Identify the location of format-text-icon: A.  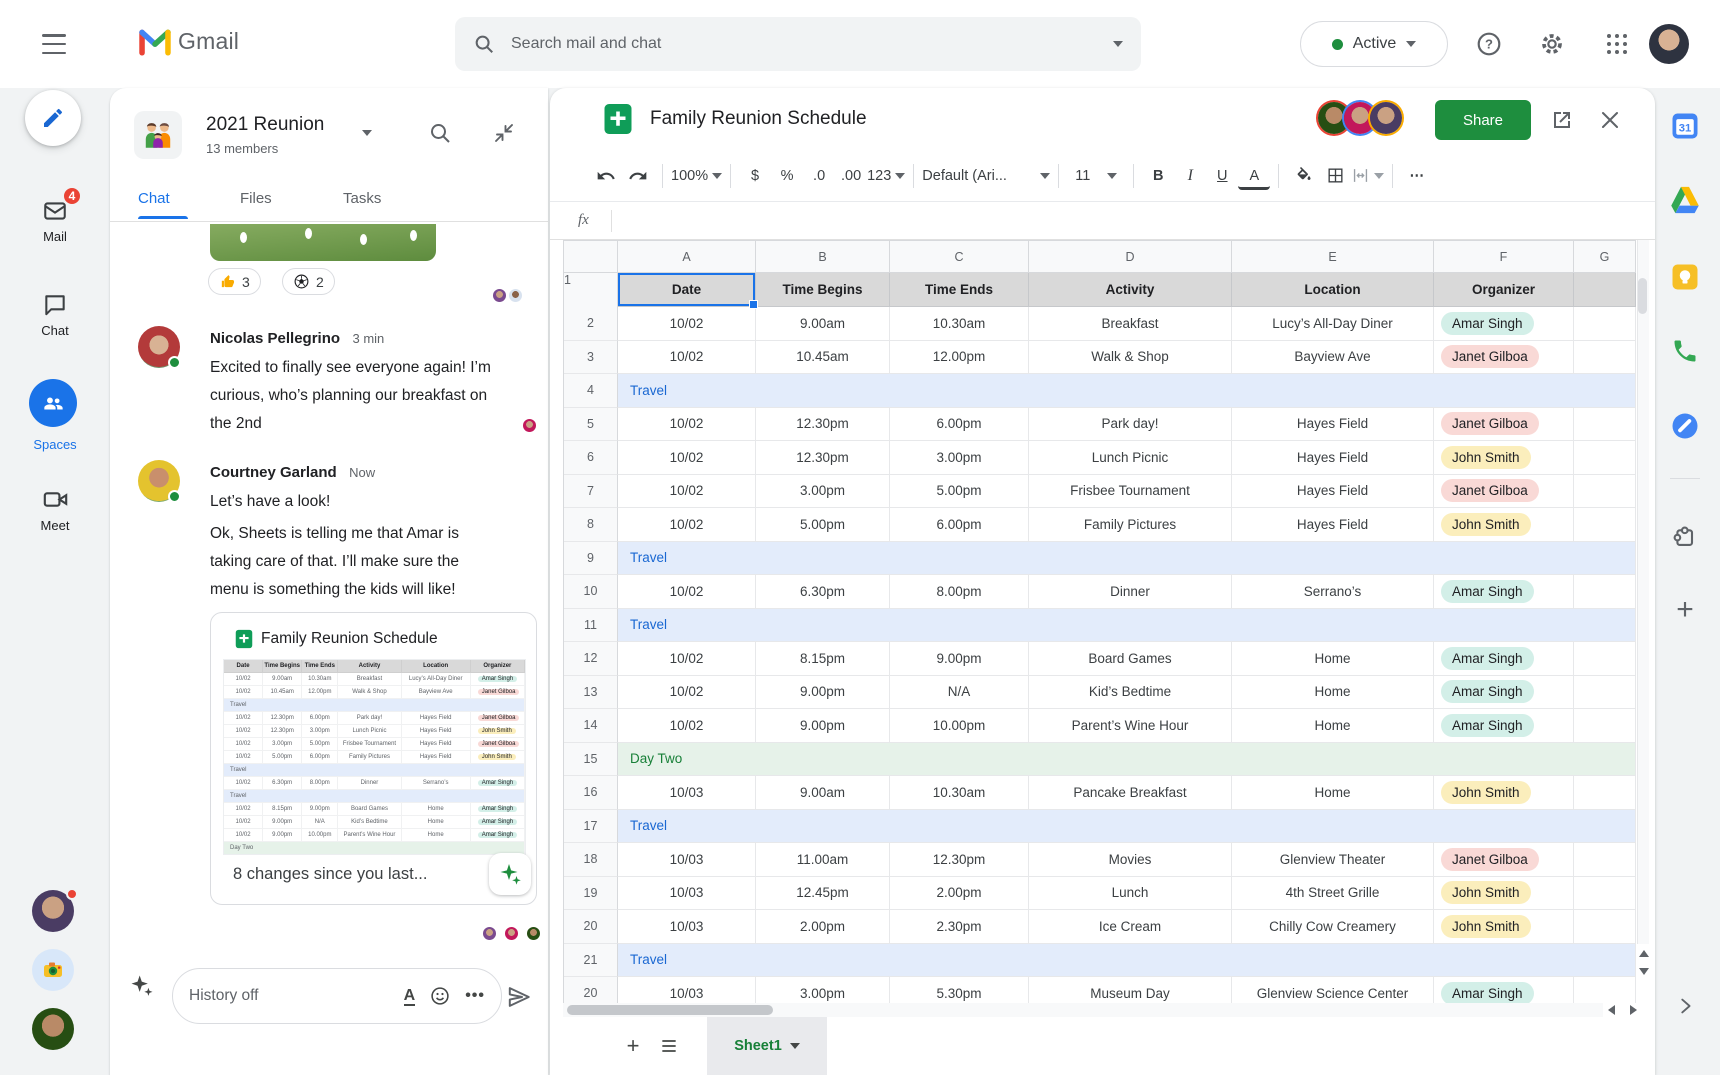
(409, 996).